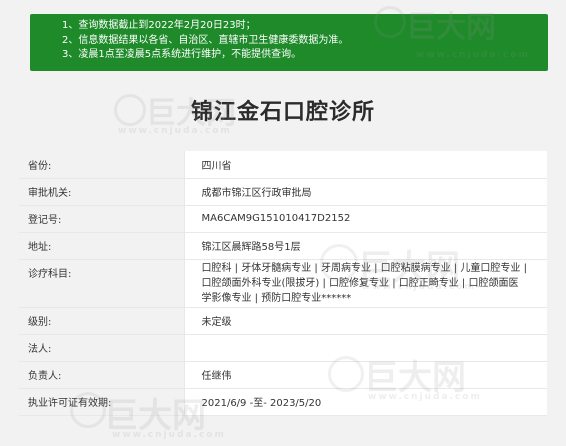 Image resolution: width=566 pixels, height=446 pixels. I want to click on table-row-province: 省份: 四川省, so click(283, 165).